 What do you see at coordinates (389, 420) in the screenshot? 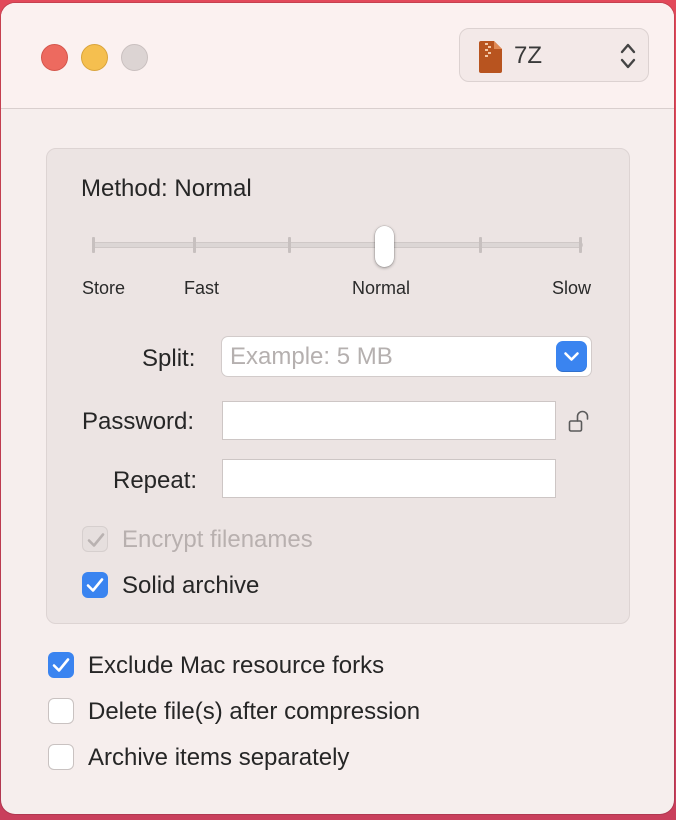
I see `password-field` at bounding box center [389, 420].